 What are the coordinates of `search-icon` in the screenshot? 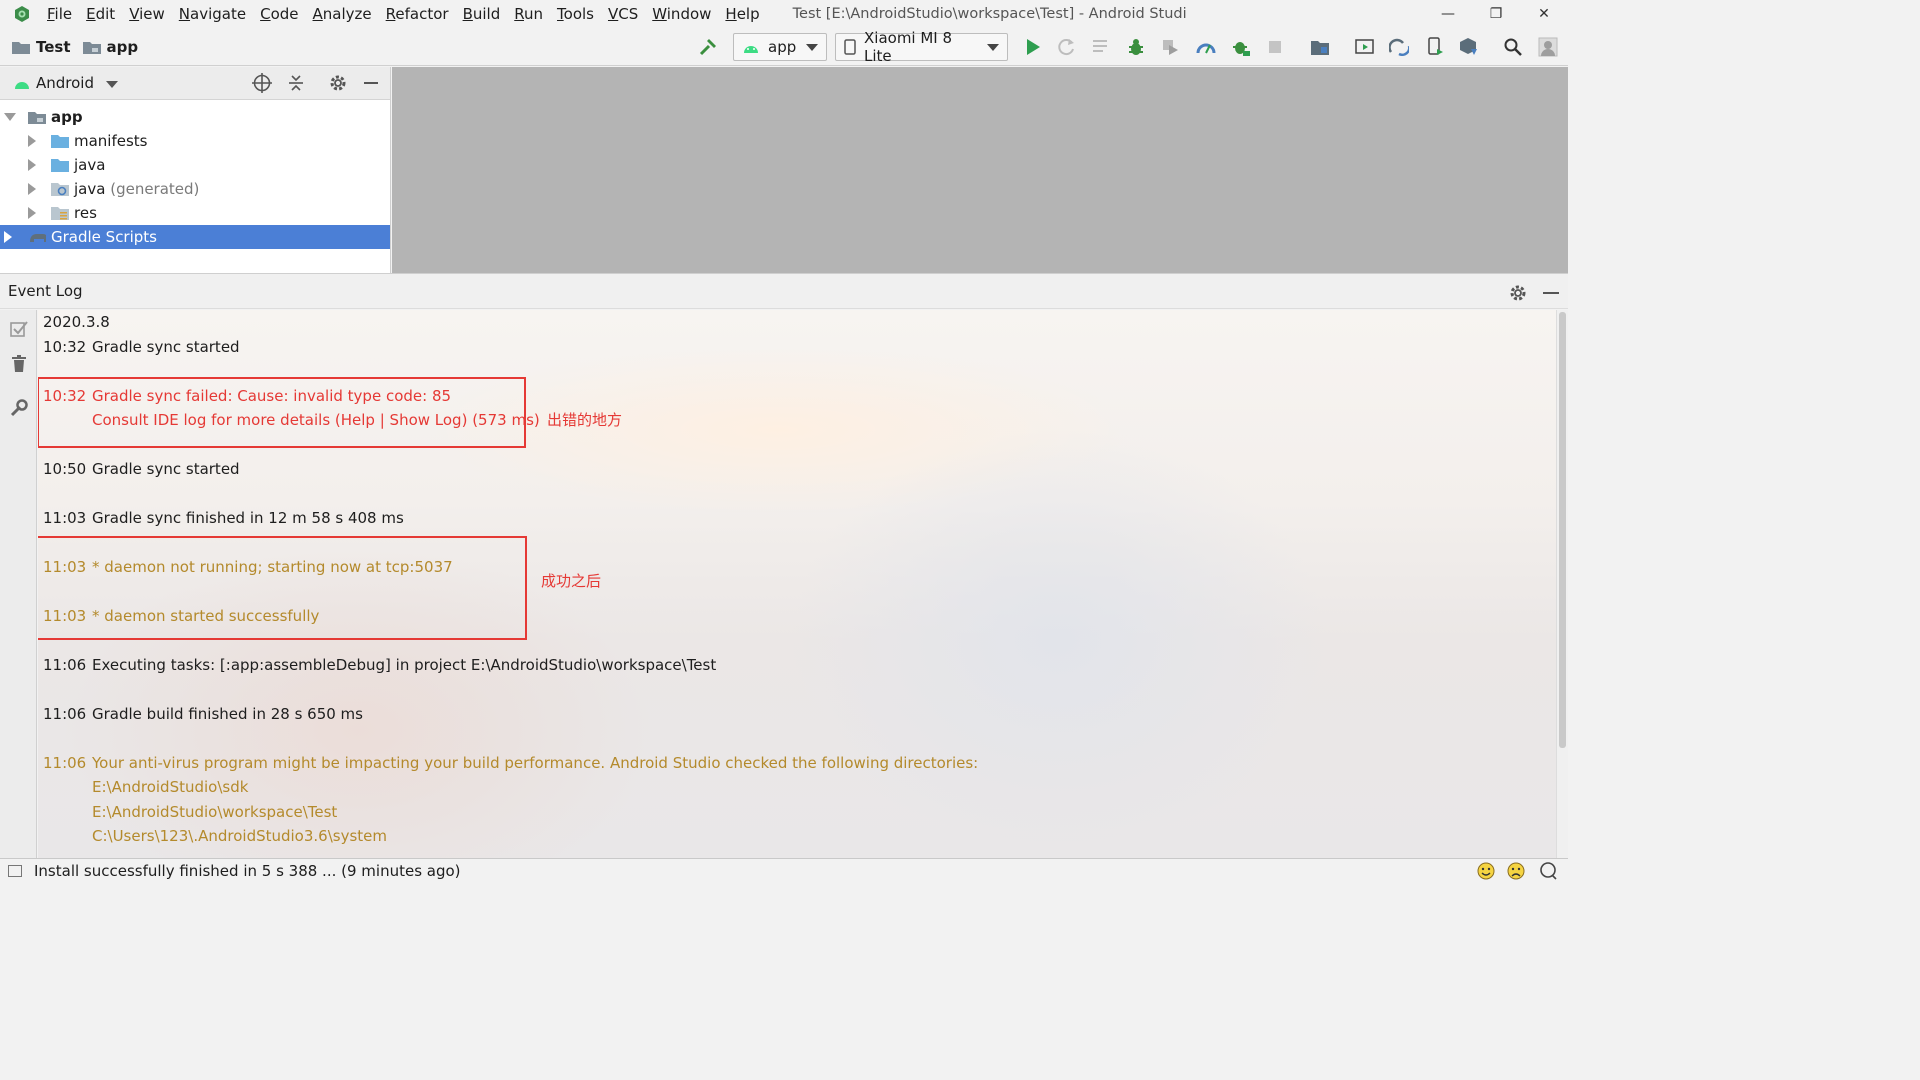 It's located at (1513, 47).